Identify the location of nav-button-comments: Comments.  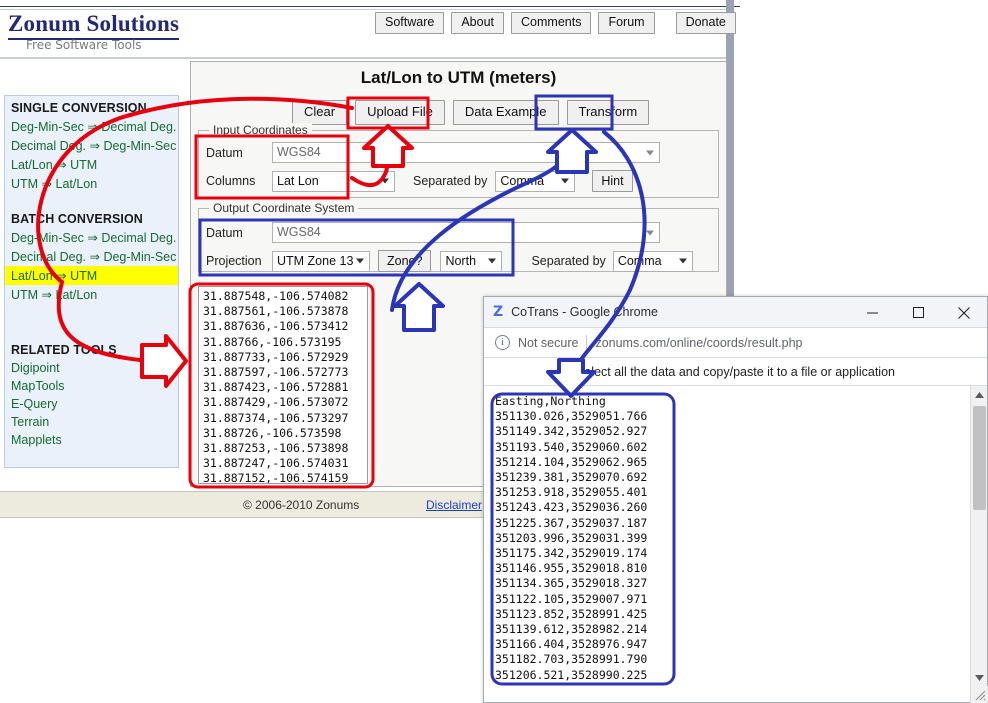
(551, 23).